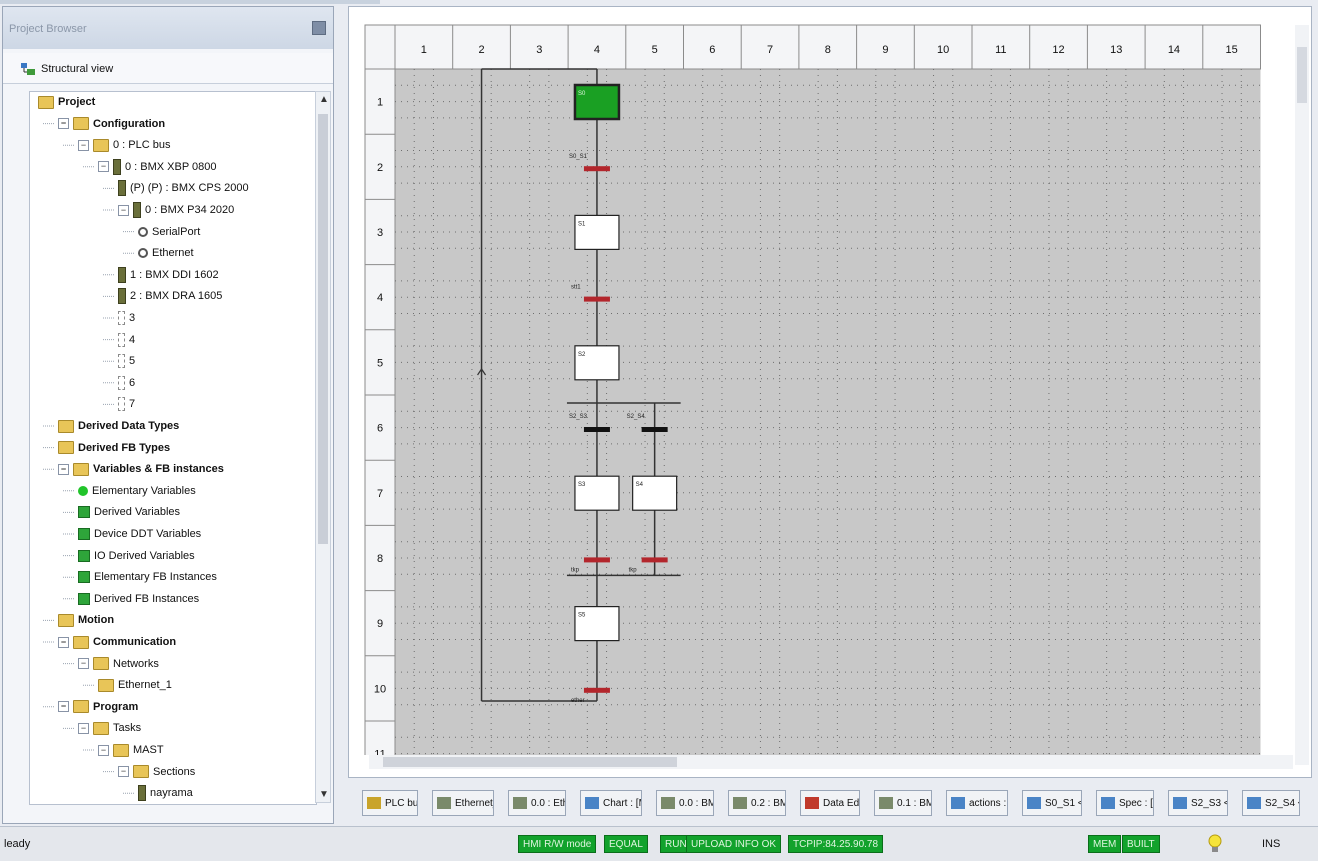 This screenshot has height=861, width=1318. I want to click on scroll-down-icon: ▼, so click(324, 794).